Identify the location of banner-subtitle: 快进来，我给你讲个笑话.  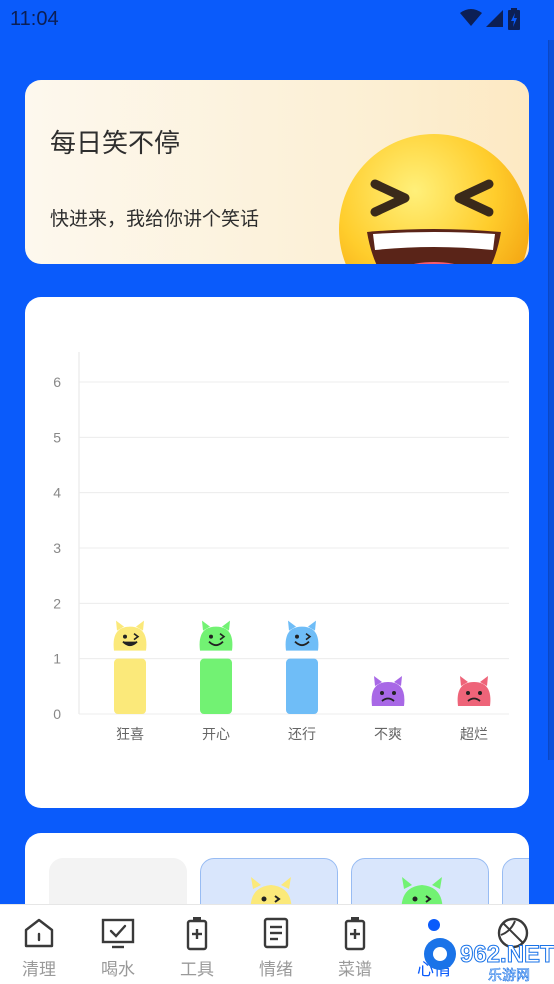
(155, 219).